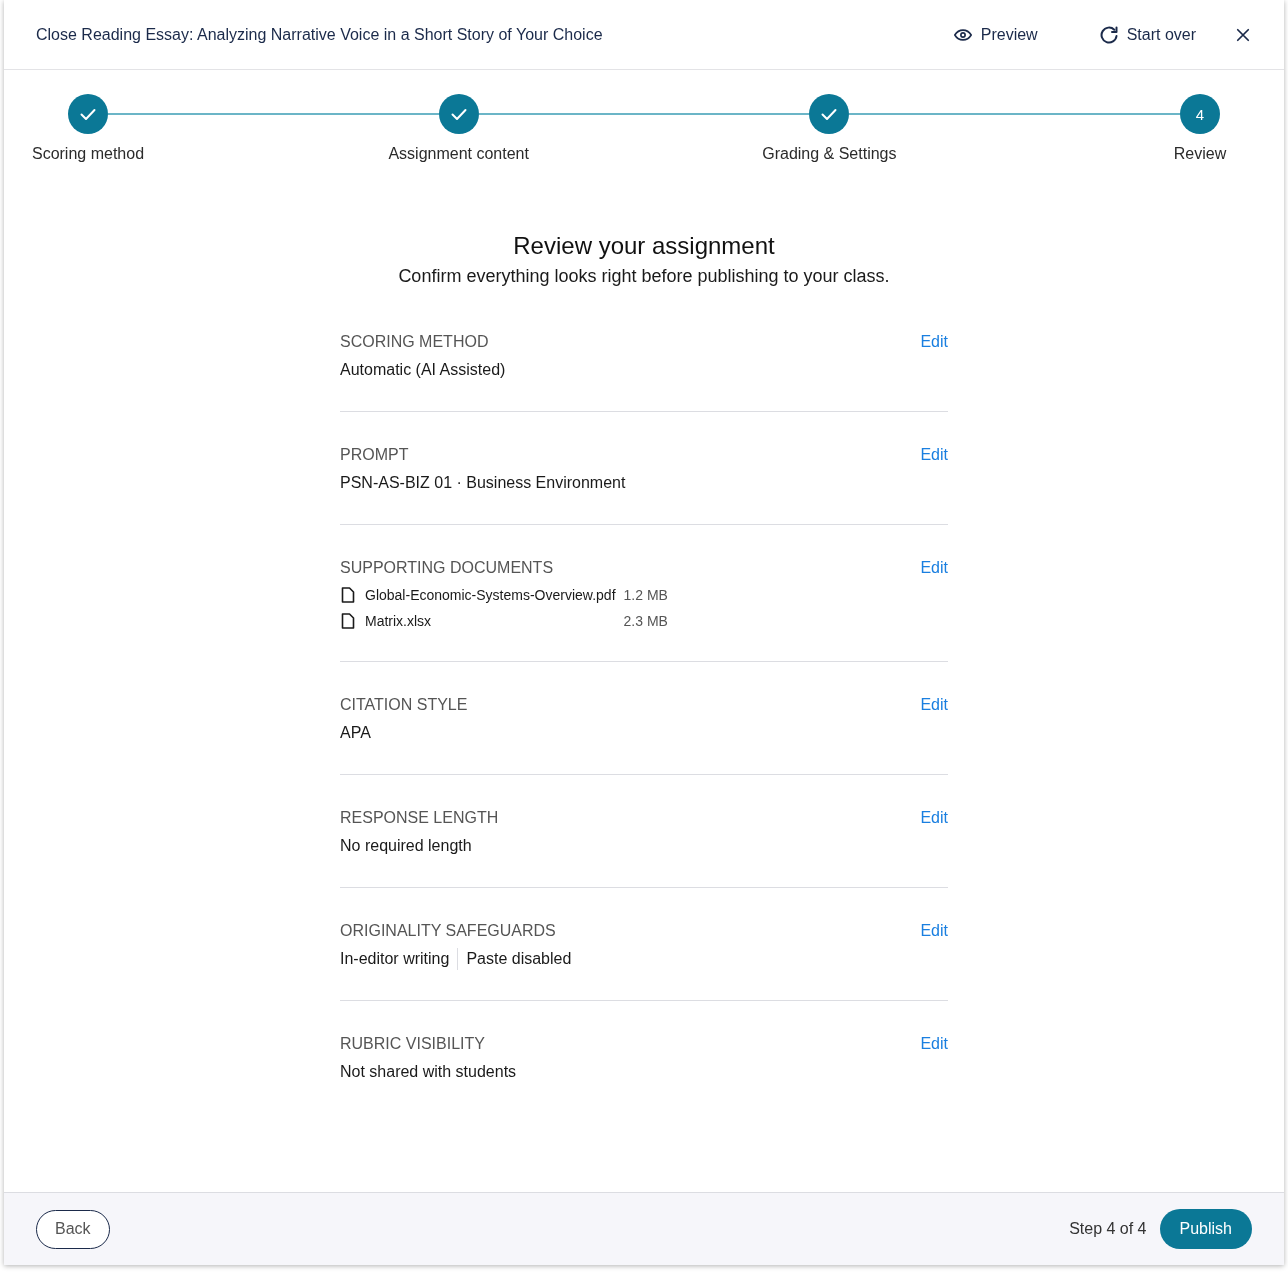  I want to click on step-label: Assignment content, so click(458, 154).